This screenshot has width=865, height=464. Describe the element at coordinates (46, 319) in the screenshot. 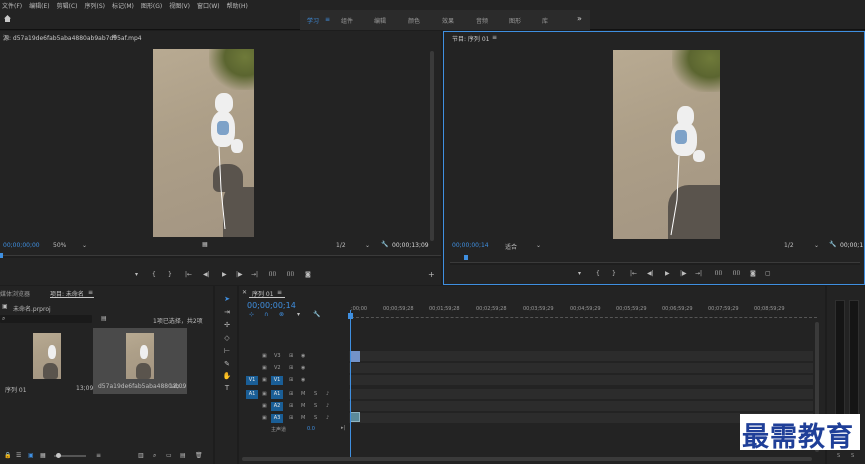

I see `project-search-input` at that location.